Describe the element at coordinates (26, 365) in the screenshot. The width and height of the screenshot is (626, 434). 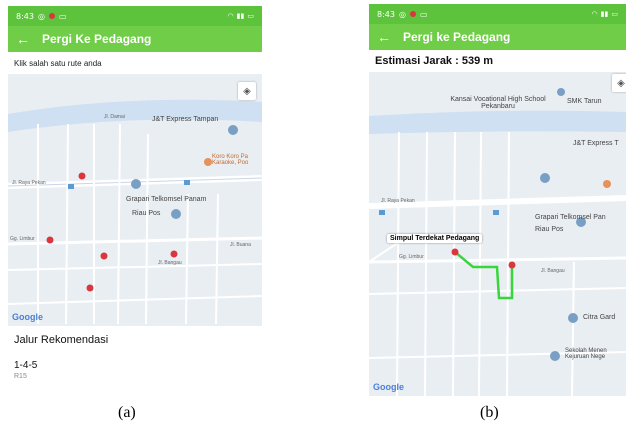
I see `route-name: 1-4-5` at that location.